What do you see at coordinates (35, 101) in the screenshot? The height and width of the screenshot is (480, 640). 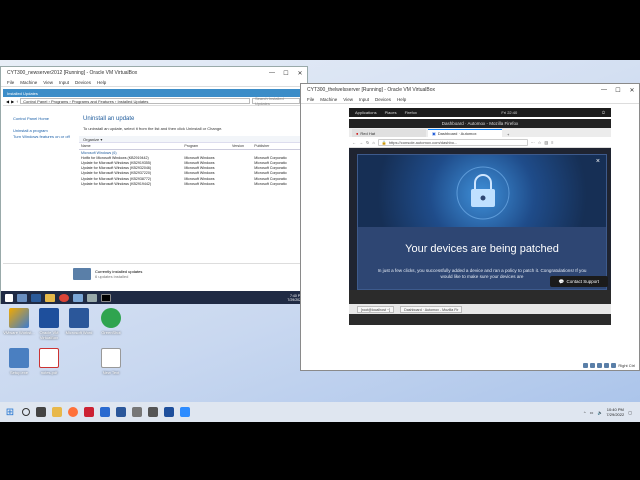 I see `breadcrumb-item: Control Panel` at bounding box center [35, 101].